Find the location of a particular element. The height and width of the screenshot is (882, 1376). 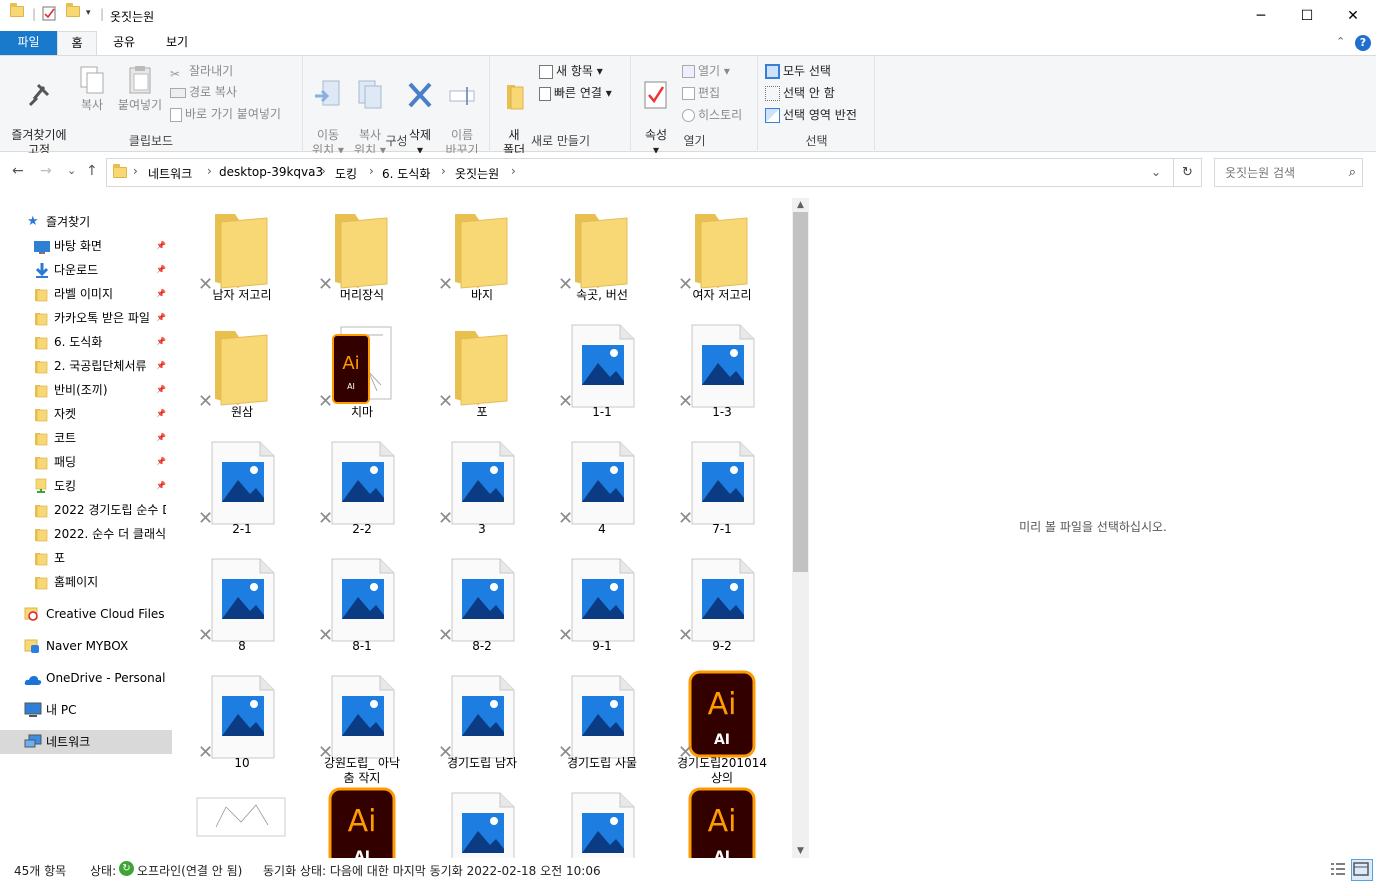

sidebar-item: 2022. 순수 더 클래식 is located at coordinates (86, 534).